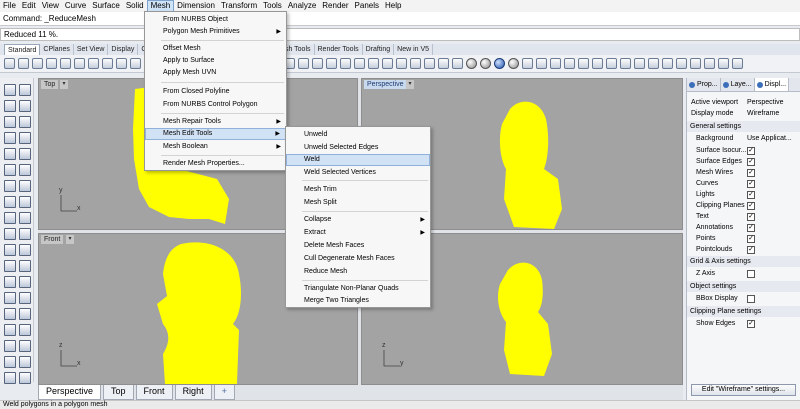 This screenshot has height=409, width=800. What do you see at coordinates (106, 6) in the screenshot?
I see `menu-surface: Surface` at bounding box center [106, 6].